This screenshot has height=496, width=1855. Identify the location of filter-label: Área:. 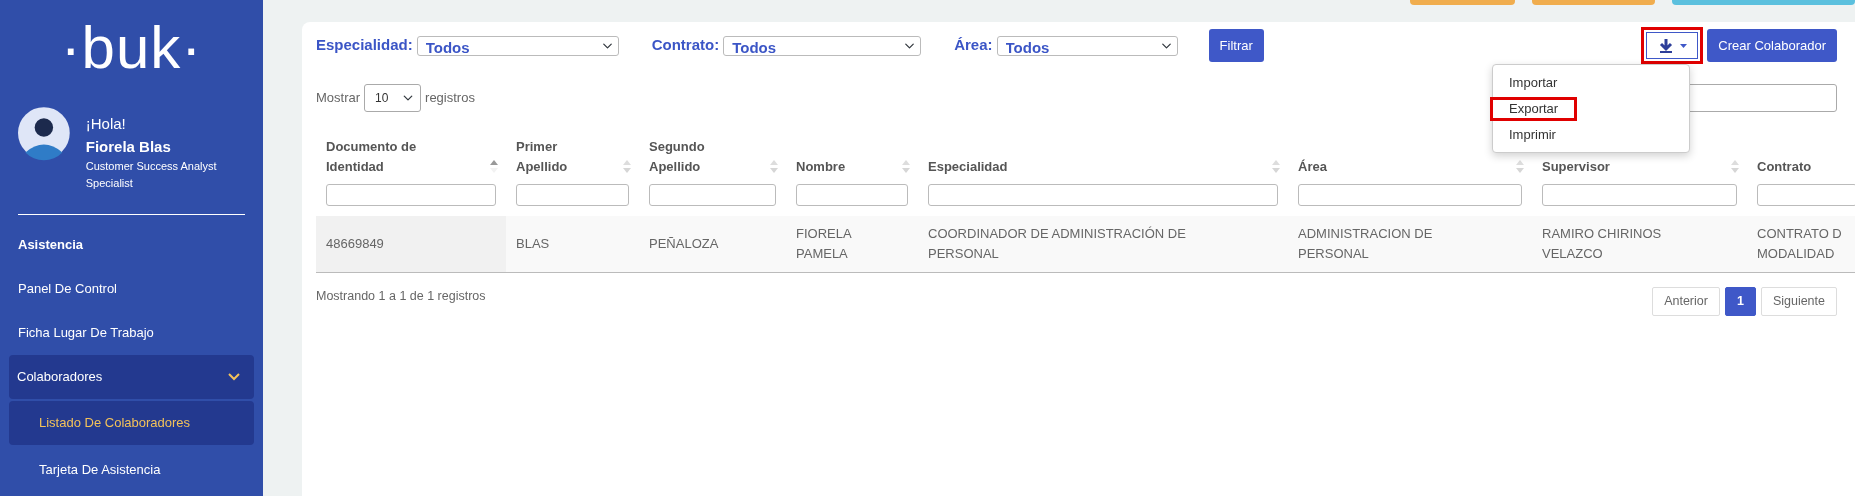
(973, 45).